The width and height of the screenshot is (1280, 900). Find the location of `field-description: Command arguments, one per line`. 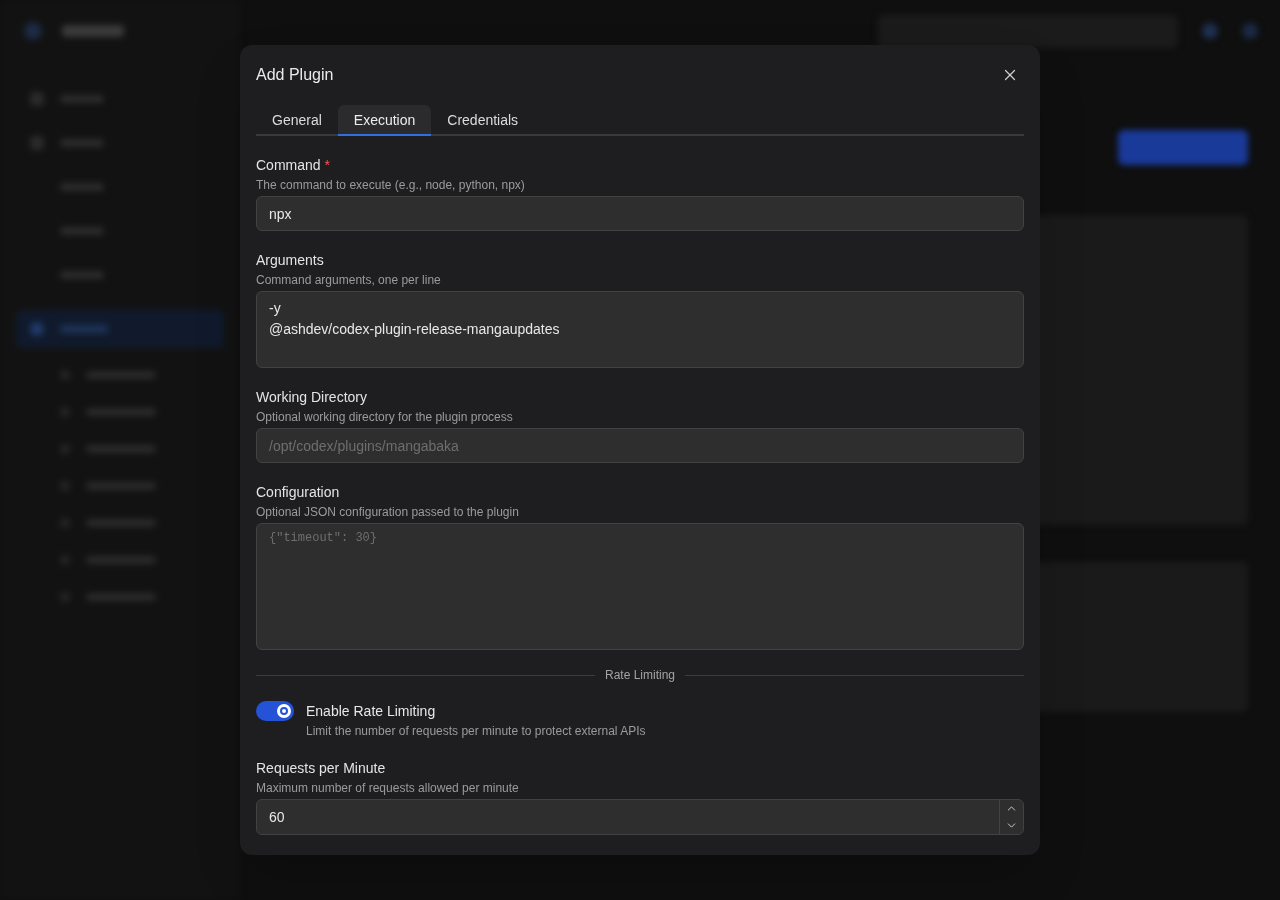

field-description: Command arguments, one per line is located at coordinates (349, 280).